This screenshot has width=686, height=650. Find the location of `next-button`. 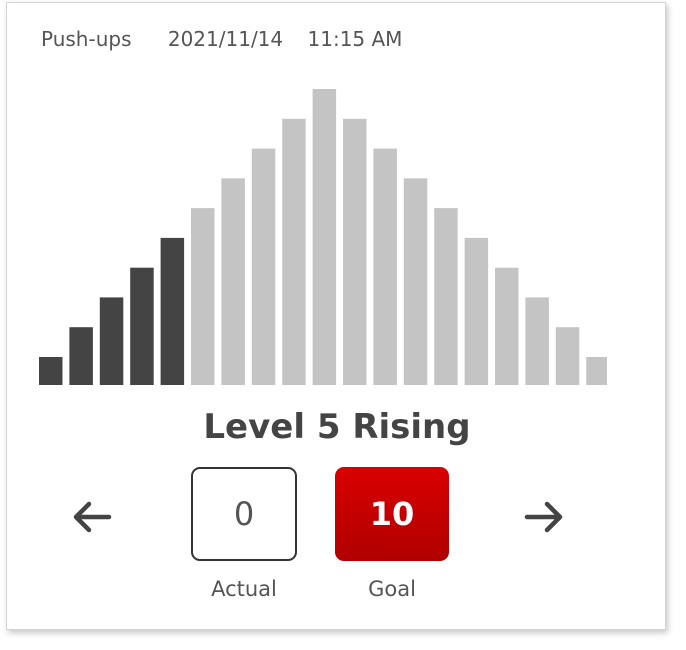

next-button is located at coordinates (545, 517).